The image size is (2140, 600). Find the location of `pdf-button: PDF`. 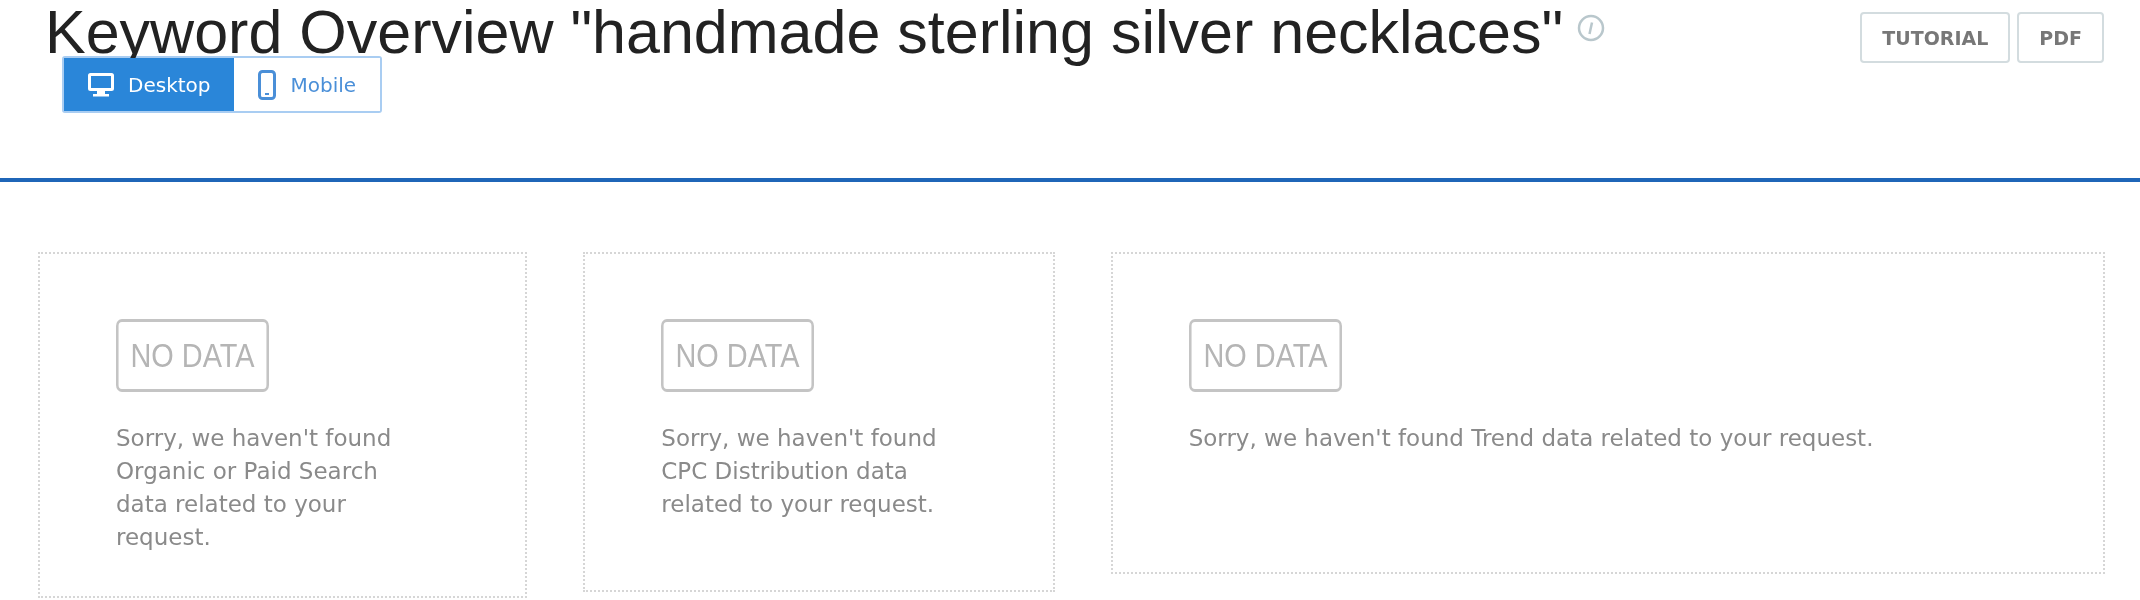

pdf-button: PDF is located at coordinates (2060, 37).